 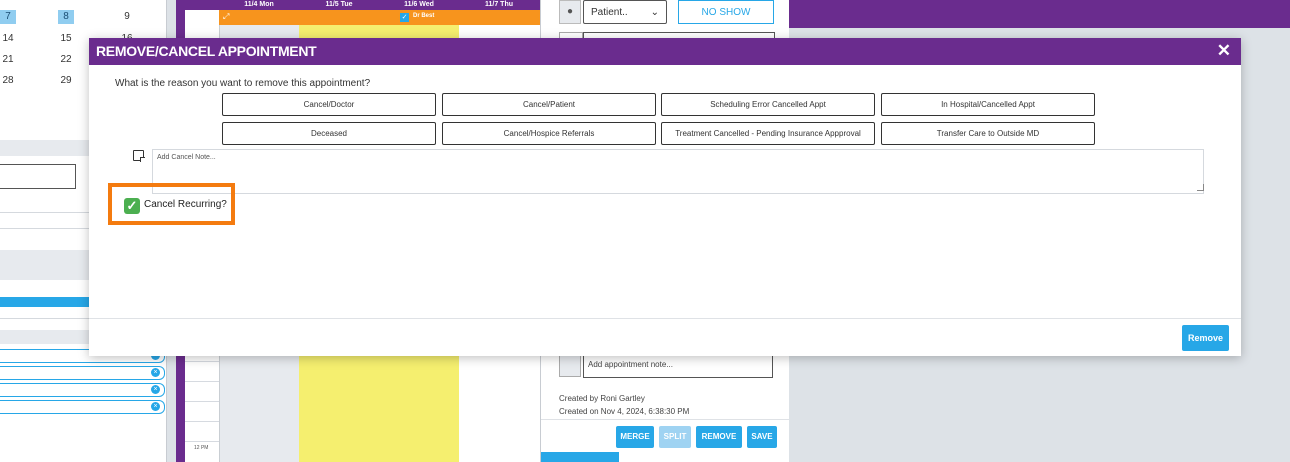 What do you see at coordinates (132, 206) in the screenshot?
I see `cancel-recurring-checkbox: ✓` at bounding box center [132, 206].